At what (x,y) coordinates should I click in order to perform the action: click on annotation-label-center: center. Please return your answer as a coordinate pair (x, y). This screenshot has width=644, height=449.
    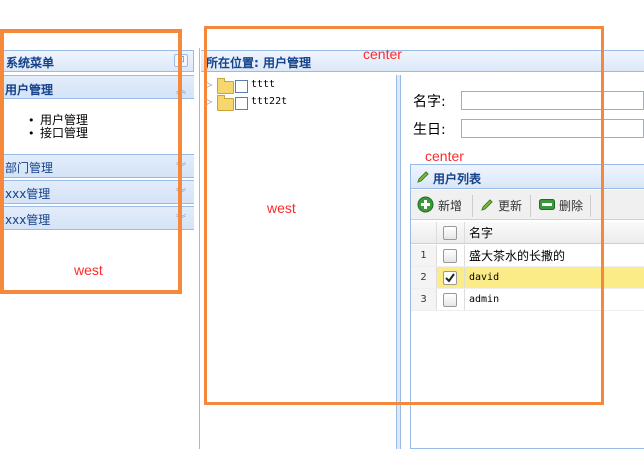
    Looking at the image, I should click on (382, 54).